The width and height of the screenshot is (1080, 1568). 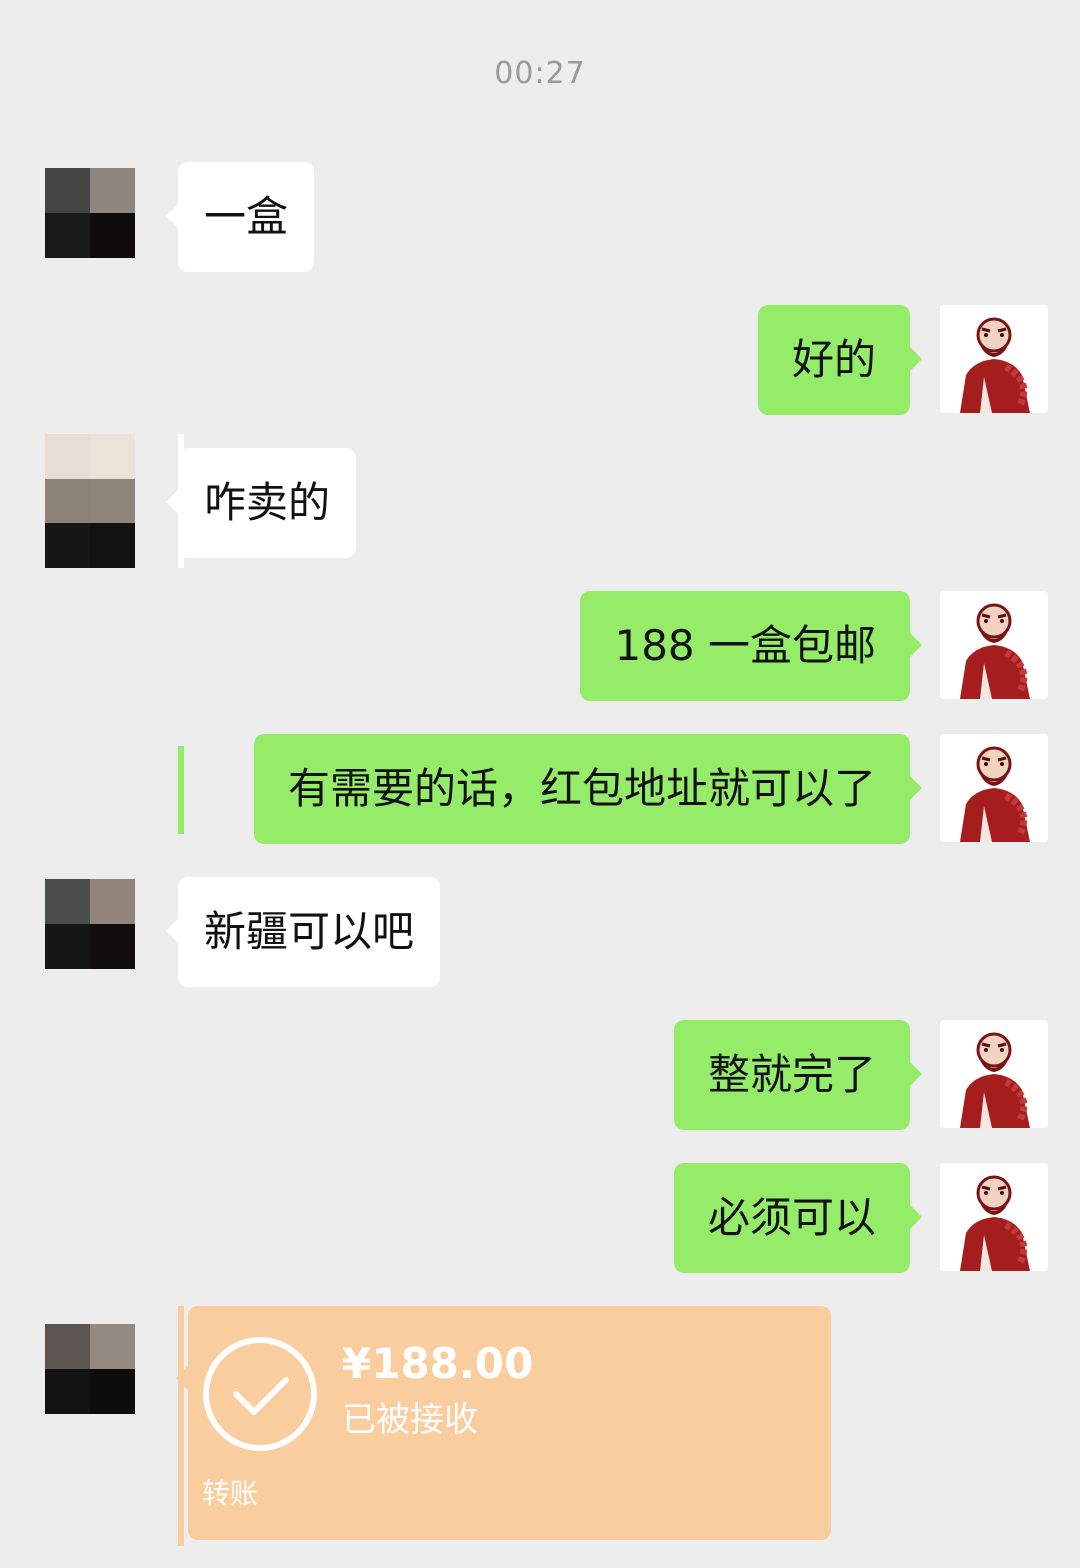 What do you see at coordinates (791, 1074) in the screenshot?
I see `message-text: 整就完了` at bounding box center [791, 1074].